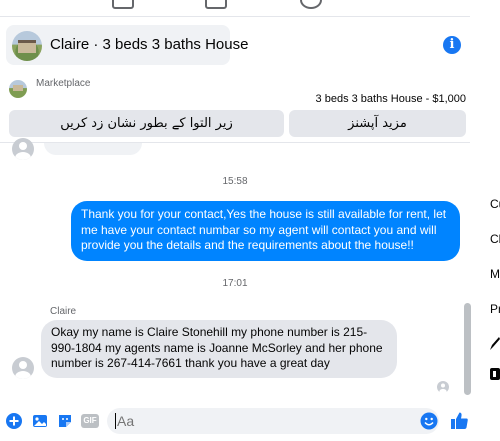 The width and height of the screenshot is (500, 441). I want to click on sticker-icon, so click(65, 421).